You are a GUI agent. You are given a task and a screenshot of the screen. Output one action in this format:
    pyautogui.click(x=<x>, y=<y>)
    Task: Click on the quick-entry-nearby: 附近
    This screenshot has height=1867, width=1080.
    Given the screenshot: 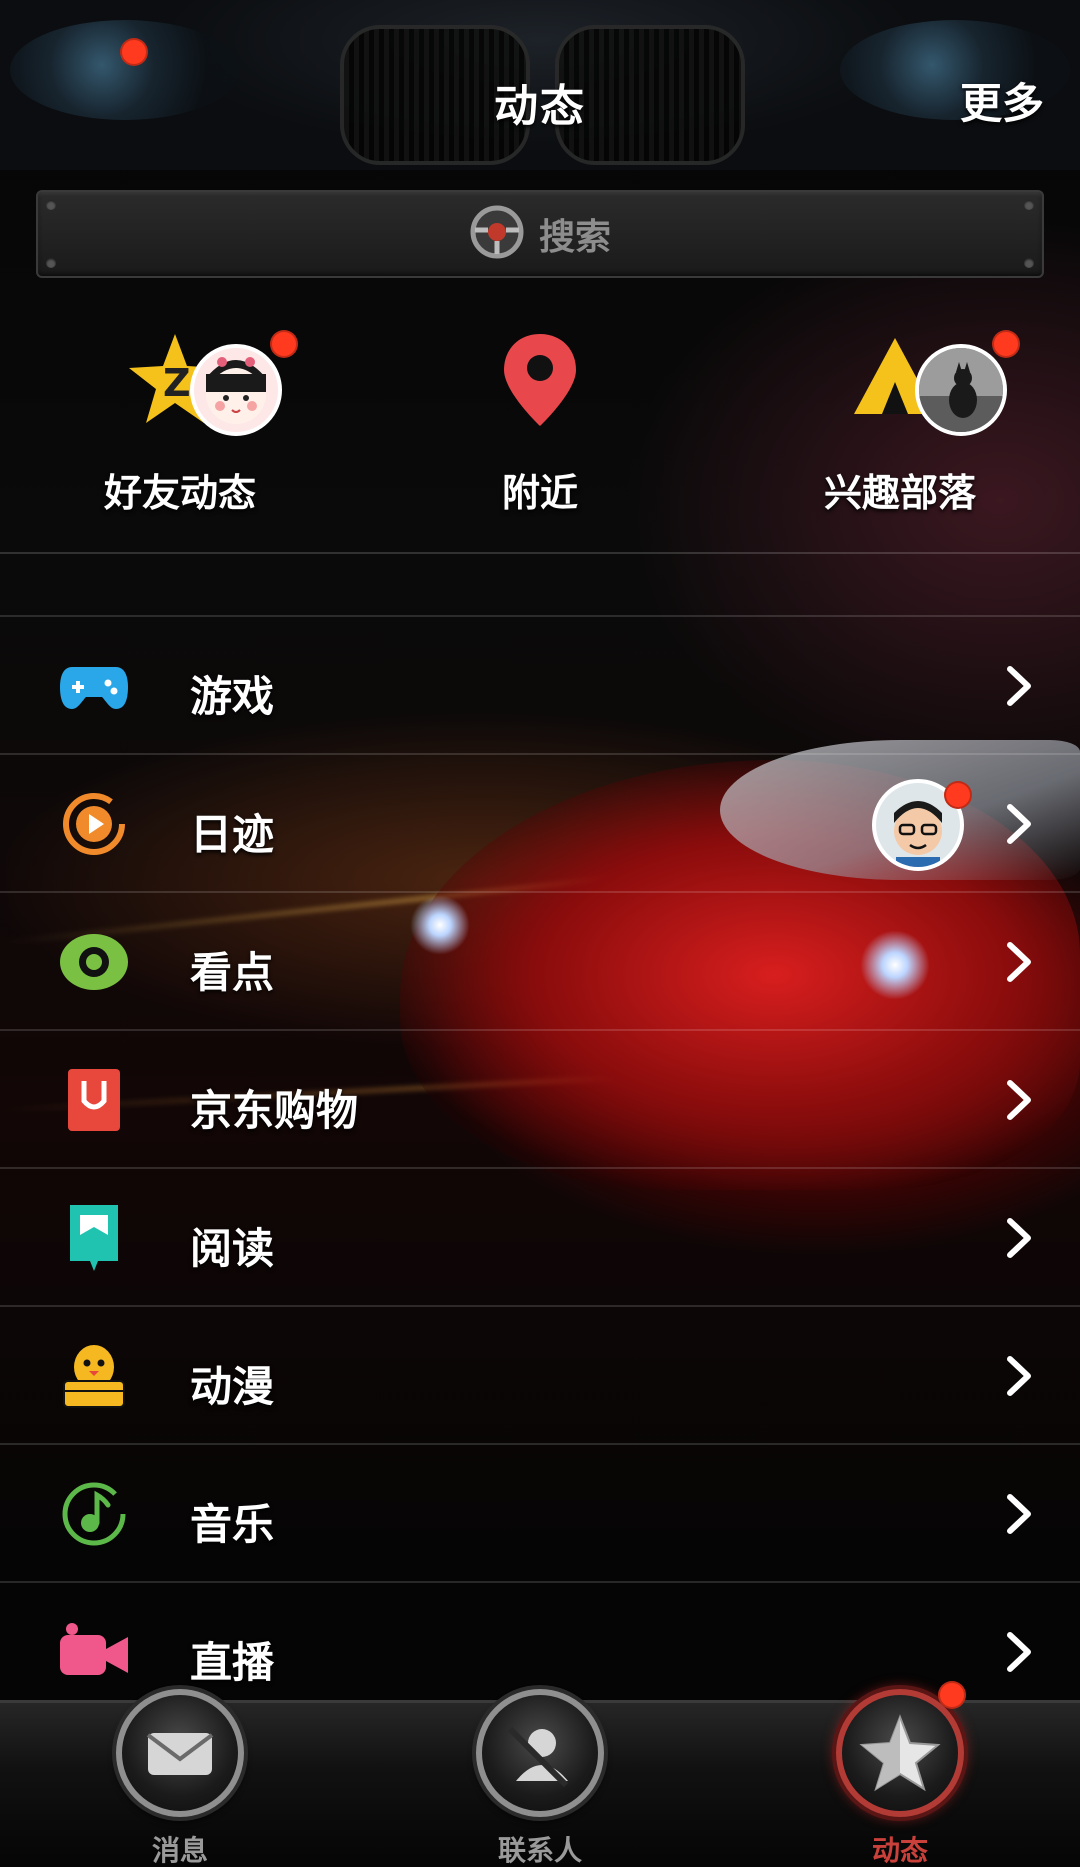 What is the action you would take?
    pyautogui.click(x=540, y=420)
    